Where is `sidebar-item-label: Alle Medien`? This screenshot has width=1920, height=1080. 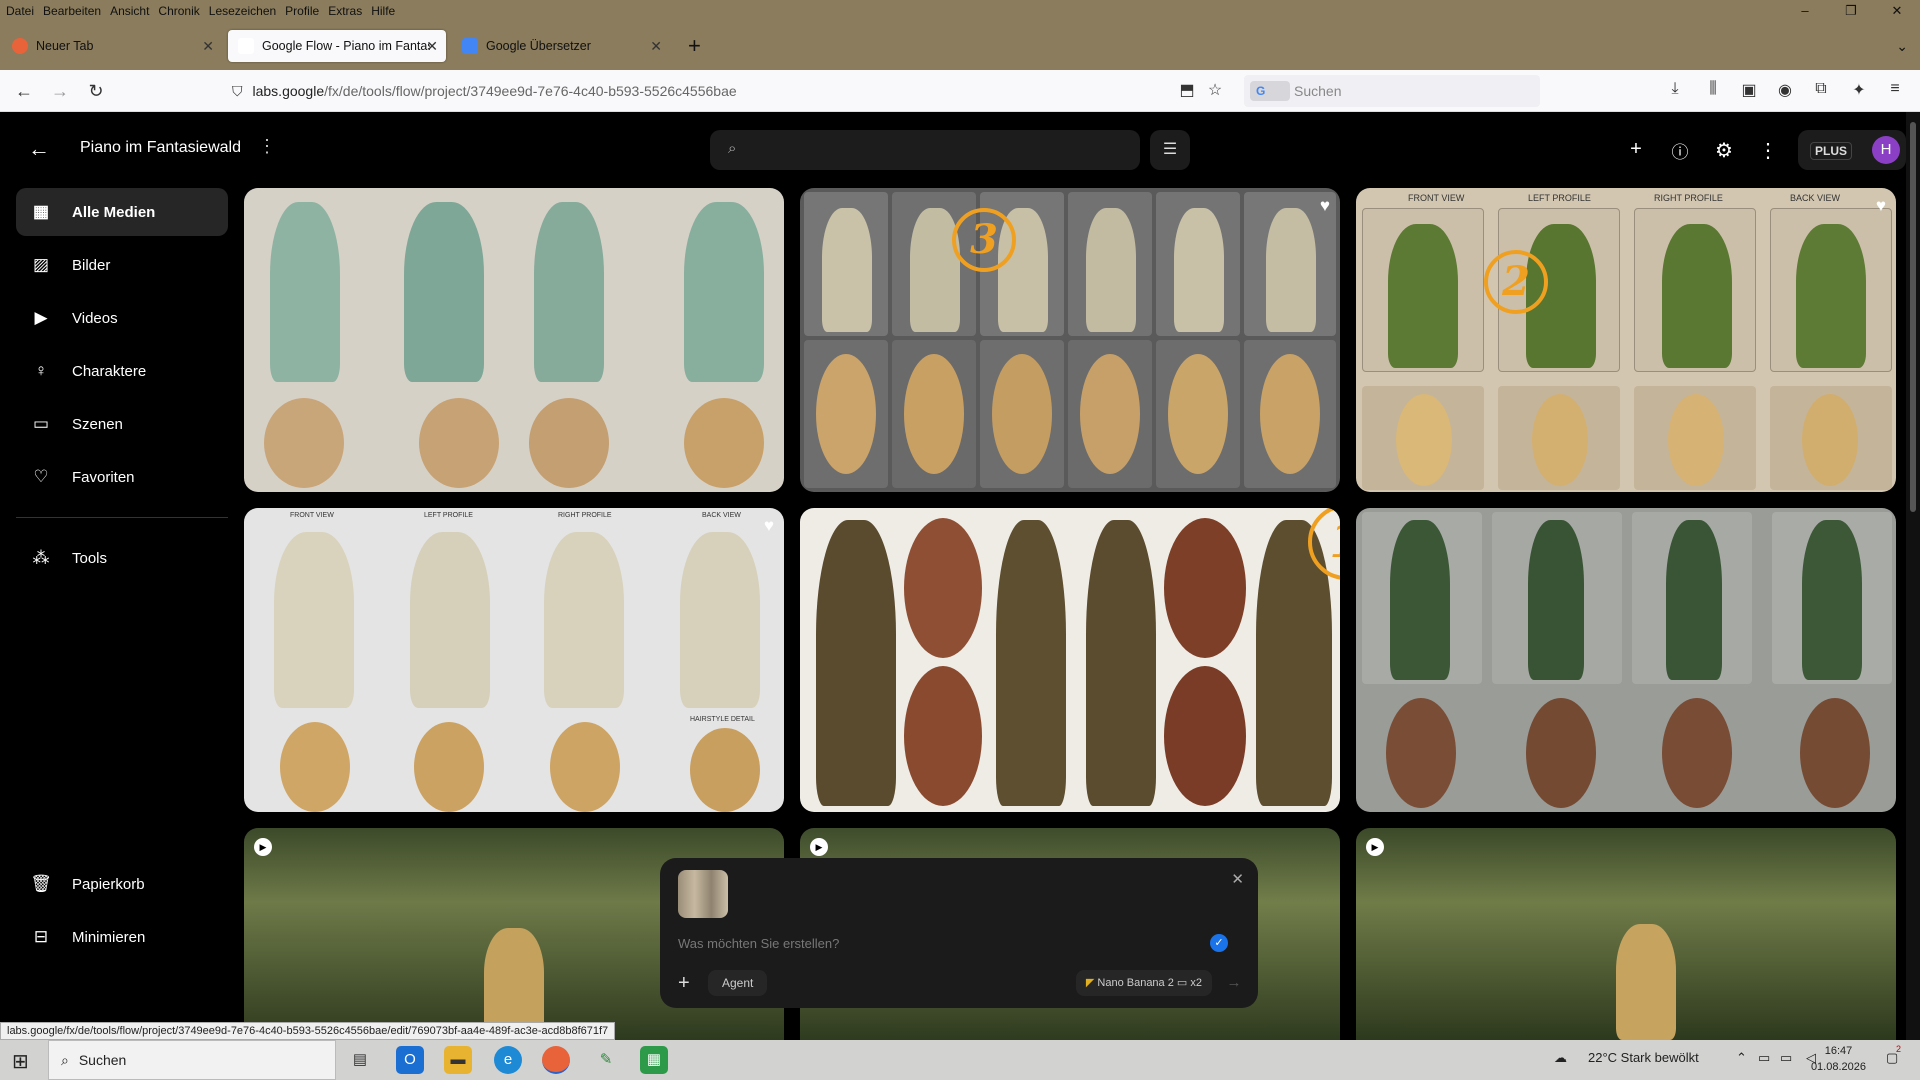 sidebar-item-label: Alle Medien is located at coordinates (114, 212).